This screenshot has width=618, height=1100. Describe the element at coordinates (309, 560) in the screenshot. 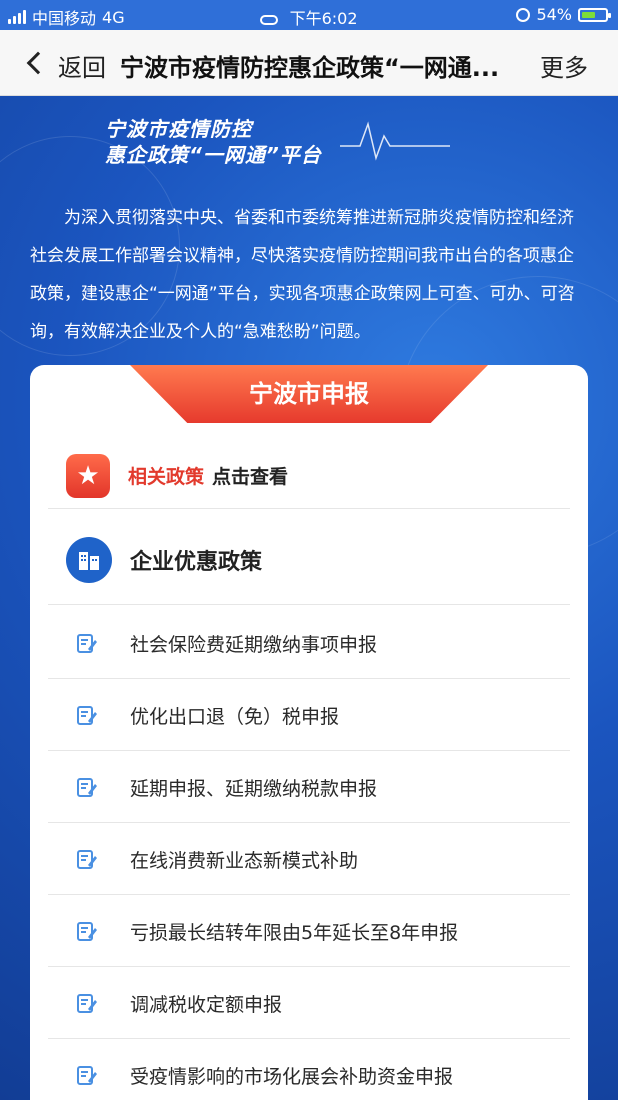

I see `section-header: 企业优惠政策` at that location.